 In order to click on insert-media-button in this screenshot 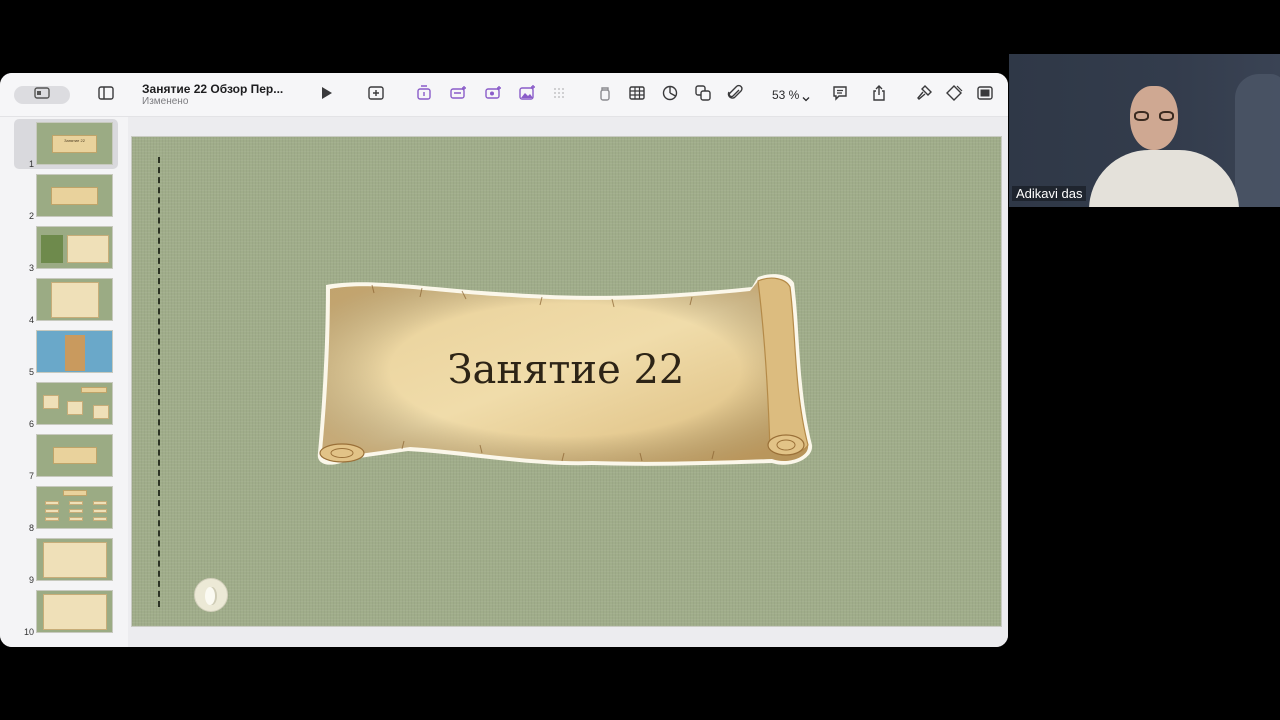, I will do `click(493, 95)`.